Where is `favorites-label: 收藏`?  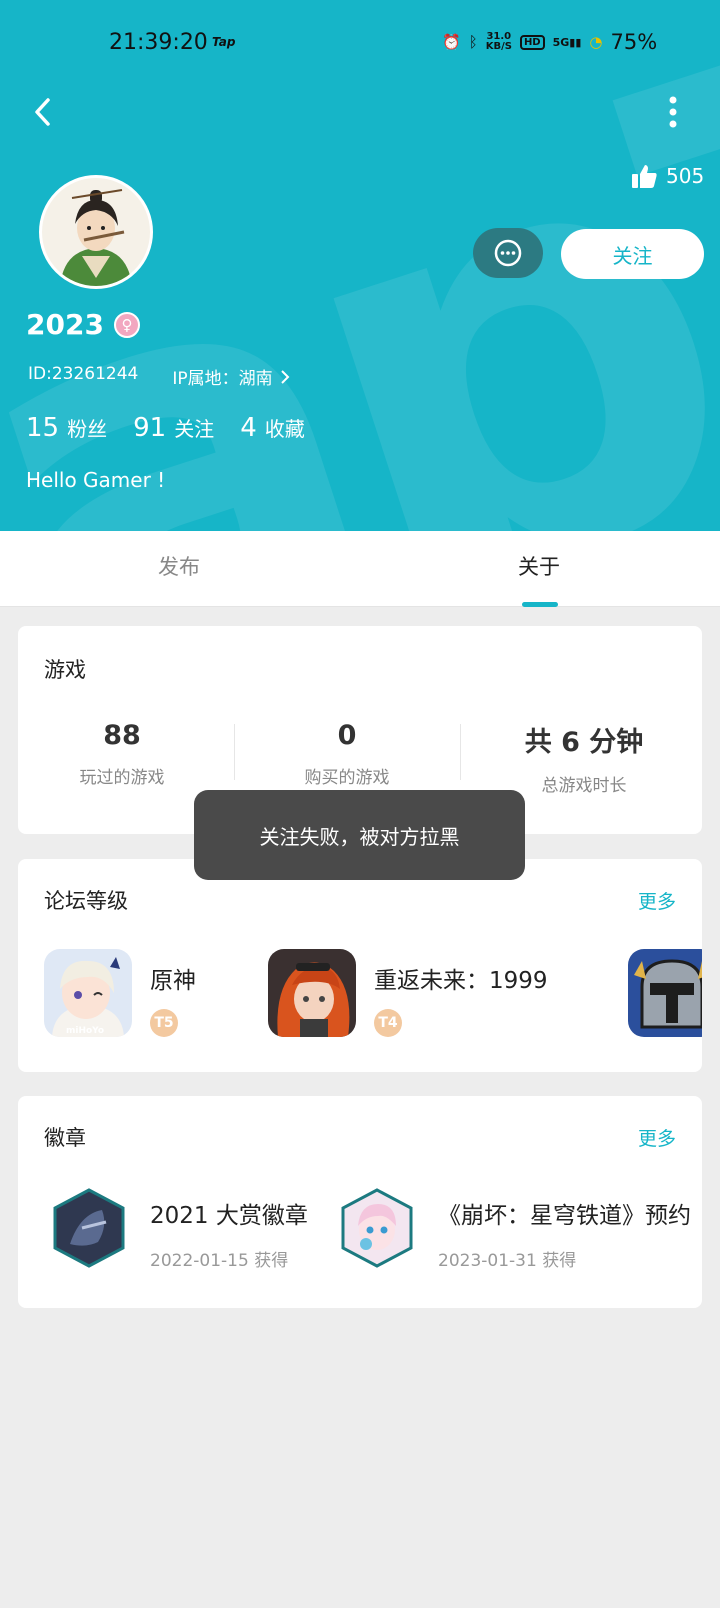 favorites-label: 收藏 is located at coordinates (284, 429).